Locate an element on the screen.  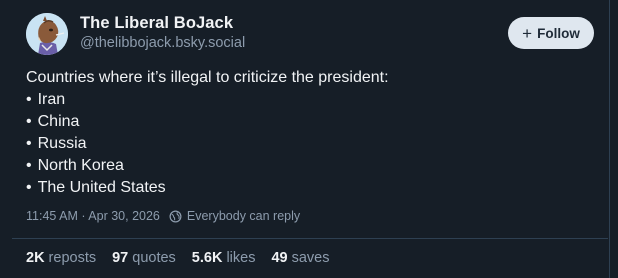
reposts-count: 2K is located at coordinates (35, 258).